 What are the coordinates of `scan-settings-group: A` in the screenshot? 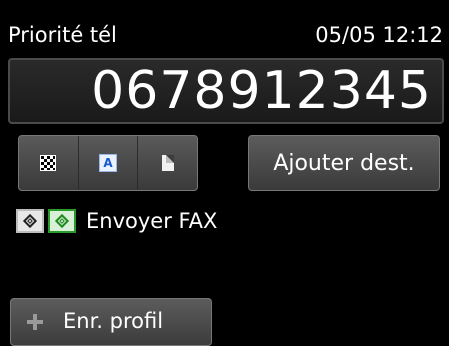 It's located at (108, 163).